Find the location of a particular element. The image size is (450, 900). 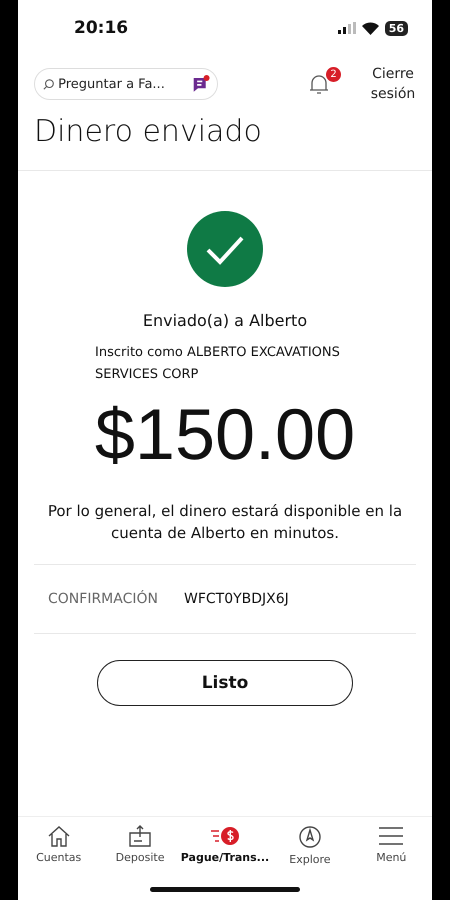

success-check-icon is located at coordinates (225, 249).